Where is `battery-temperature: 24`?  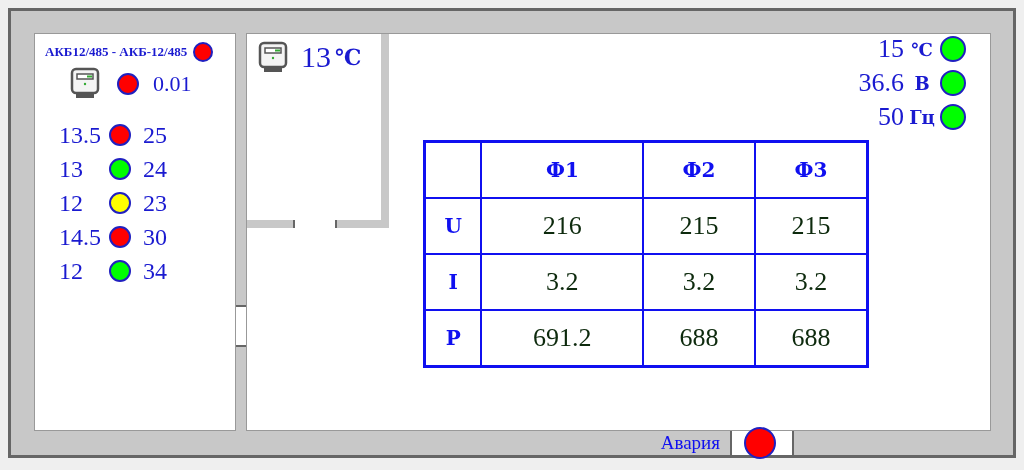
battery-temperature: 24 is located at coordinates (155, 169).